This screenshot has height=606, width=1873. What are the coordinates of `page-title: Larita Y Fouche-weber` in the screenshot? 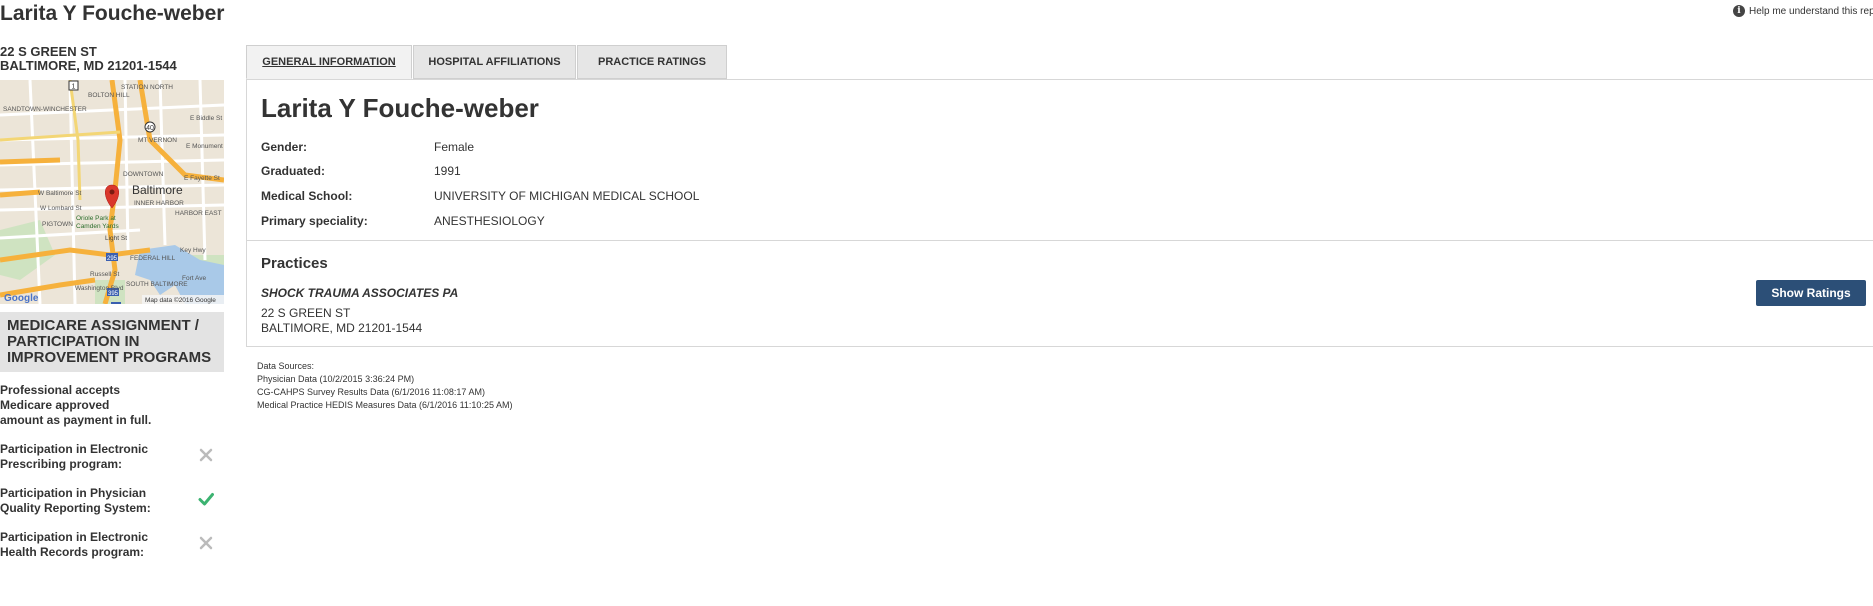 It's located at (112, 13).